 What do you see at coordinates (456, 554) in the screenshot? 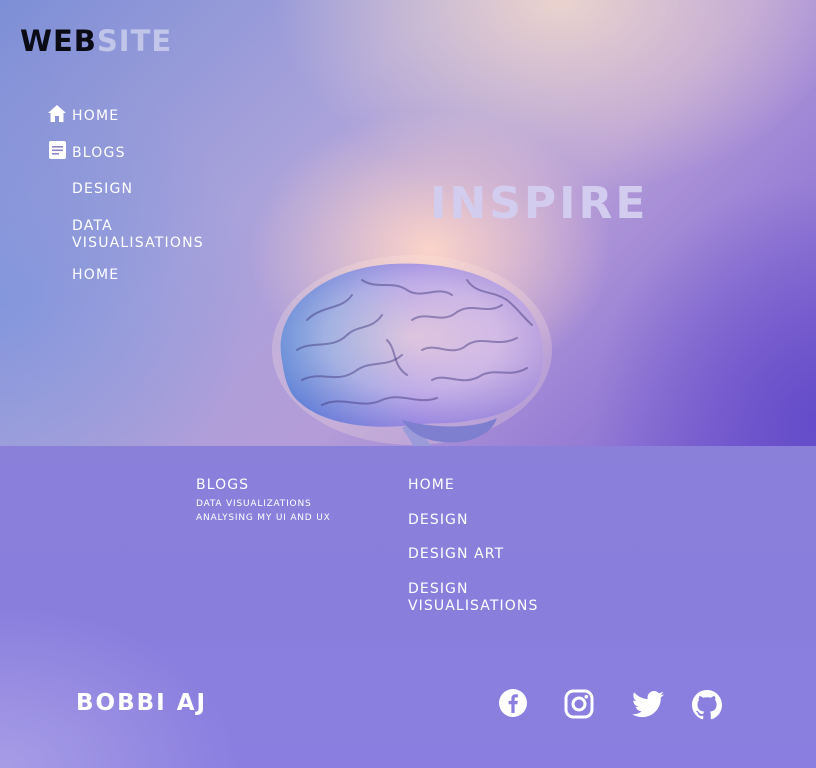
I see `footer-link-design-art: DESIGN ART` at bounding box center [456, 554].